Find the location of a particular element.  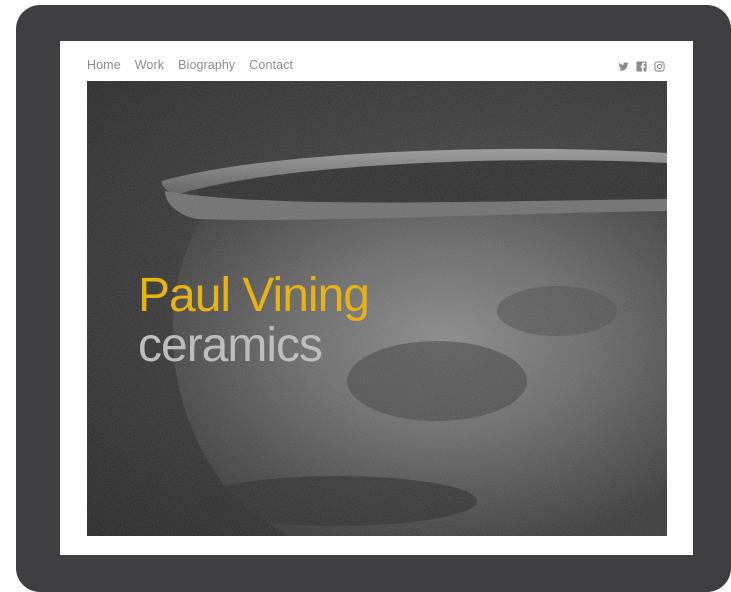

instagram-icon is located at coordinates (659, 65).